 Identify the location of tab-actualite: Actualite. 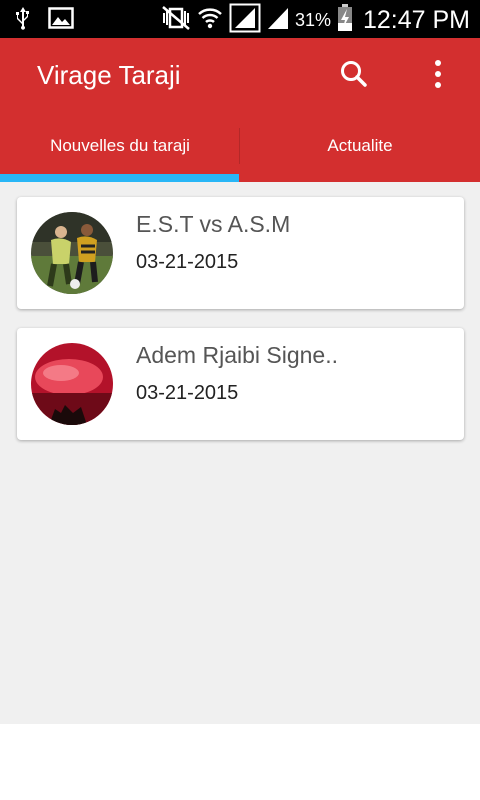
(360, 146).